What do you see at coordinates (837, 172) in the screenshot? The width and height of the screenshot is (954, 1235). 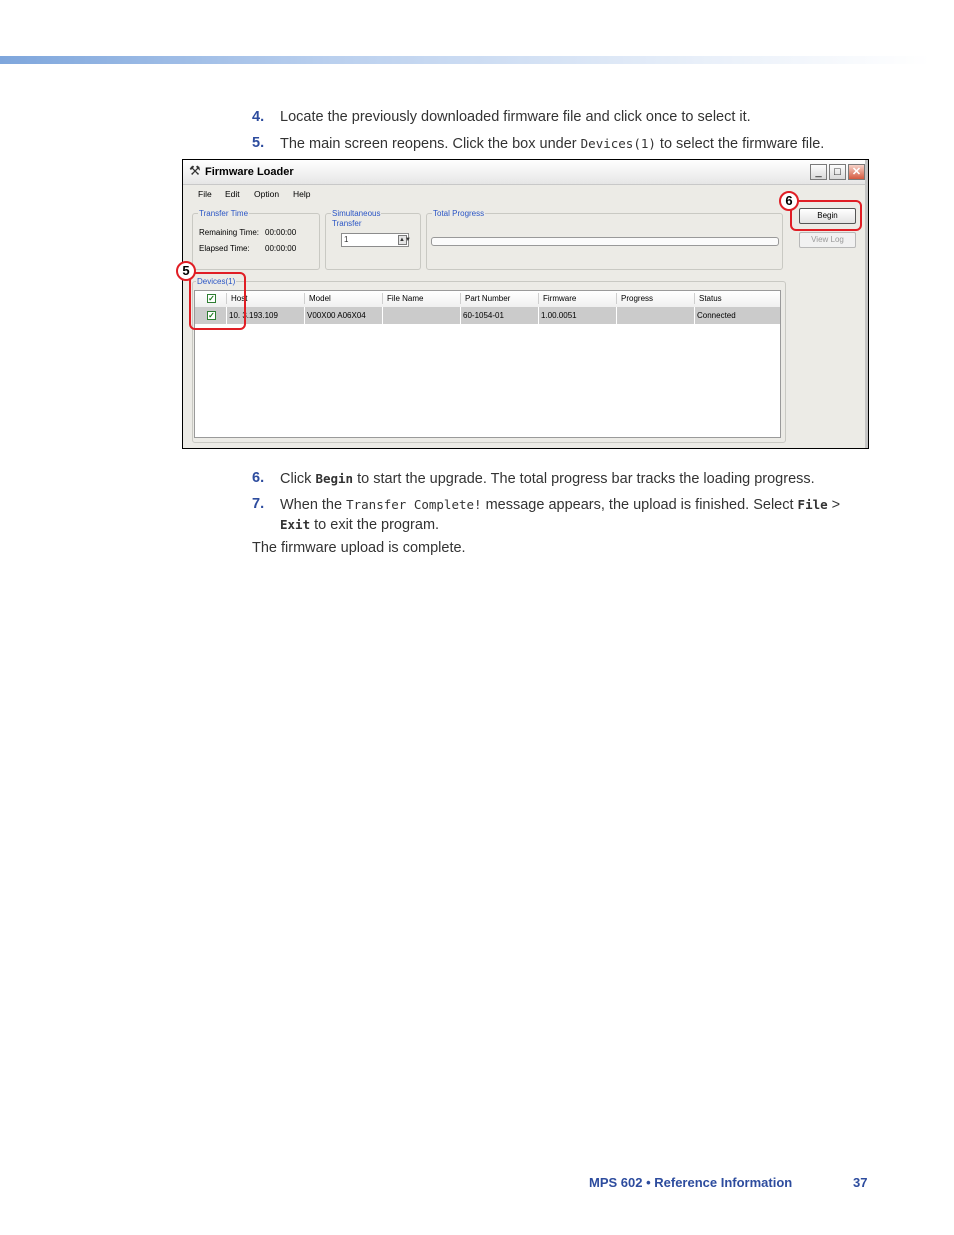 I see `maximize-button: □` at bounding box center [837, 172].